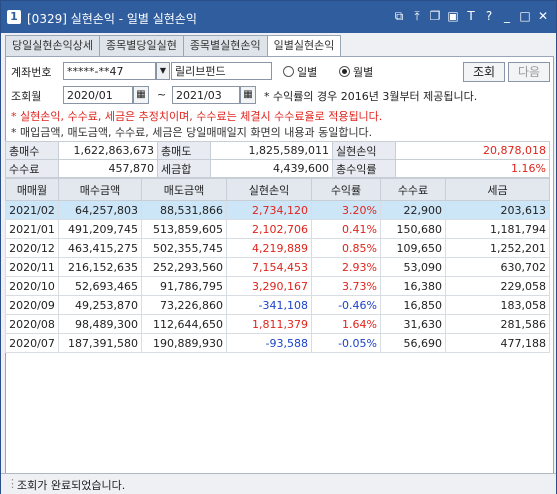 The width and height of the screenshot is (557, 494). What do you see at coordinates (472, 168) in the screenshot?
I see `total-return-value: 1.16%` at bounding box center [472, 168].